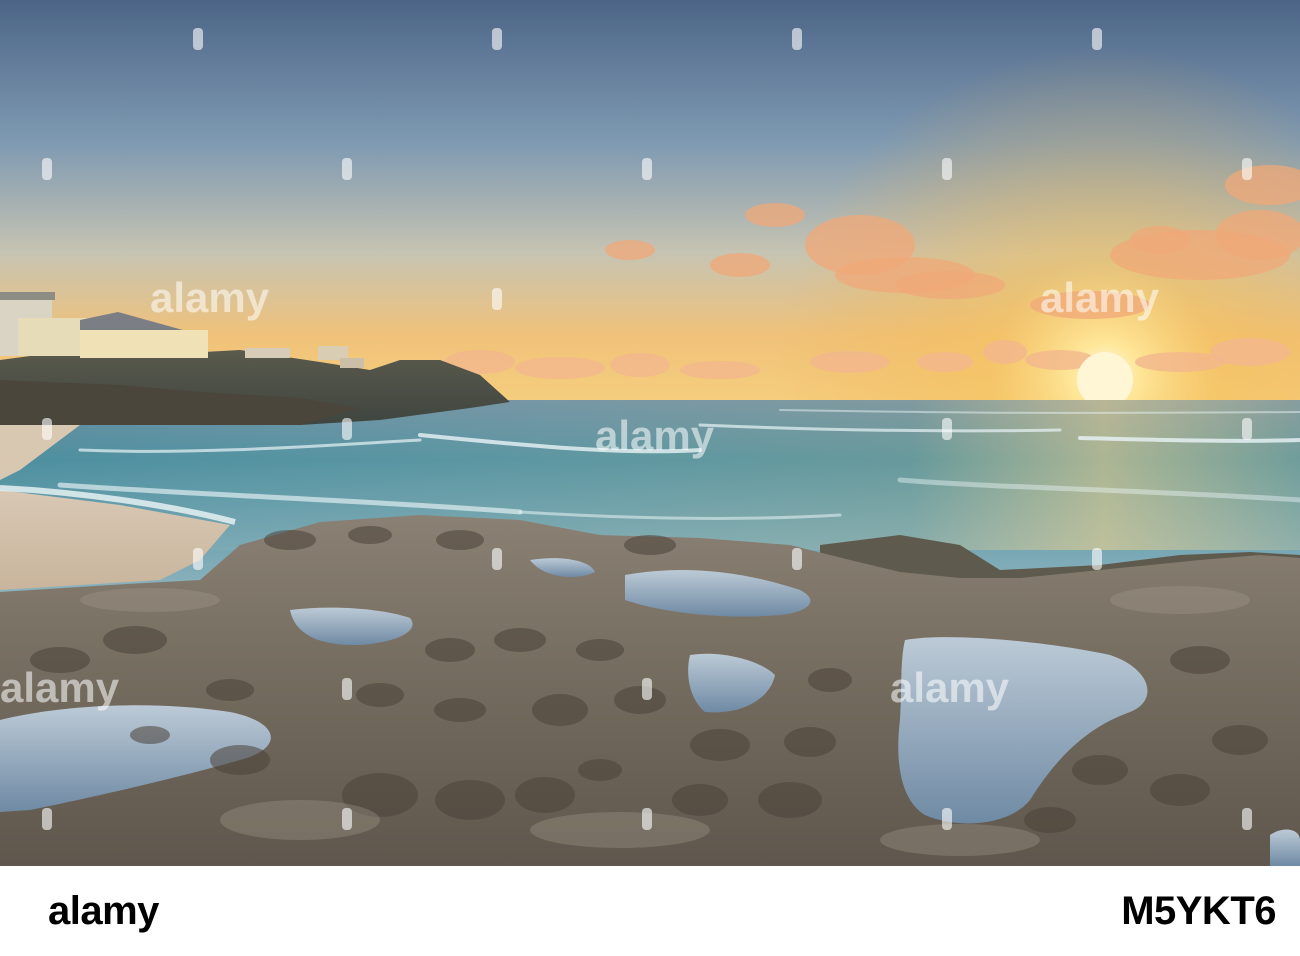 The height and width of the screenshot is (956, 1300). Describe the element at coordinates (1198, 911) in the screenshot. I see `image-id: M5YKT6` at that location.